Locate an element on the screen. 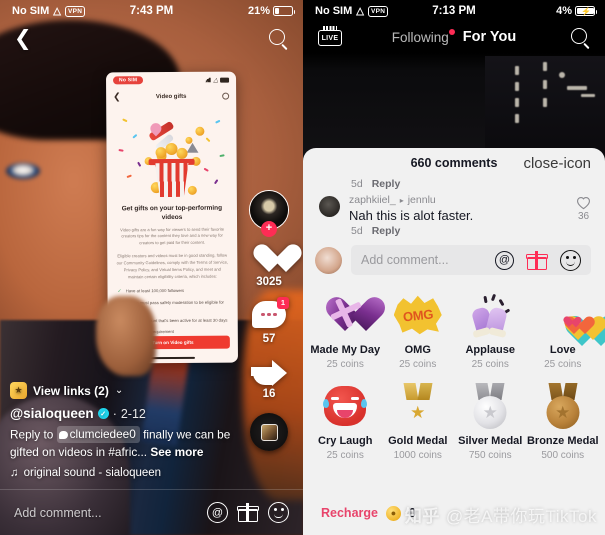  silver-medal-icon: ★ is located at coordinates (490, 406).